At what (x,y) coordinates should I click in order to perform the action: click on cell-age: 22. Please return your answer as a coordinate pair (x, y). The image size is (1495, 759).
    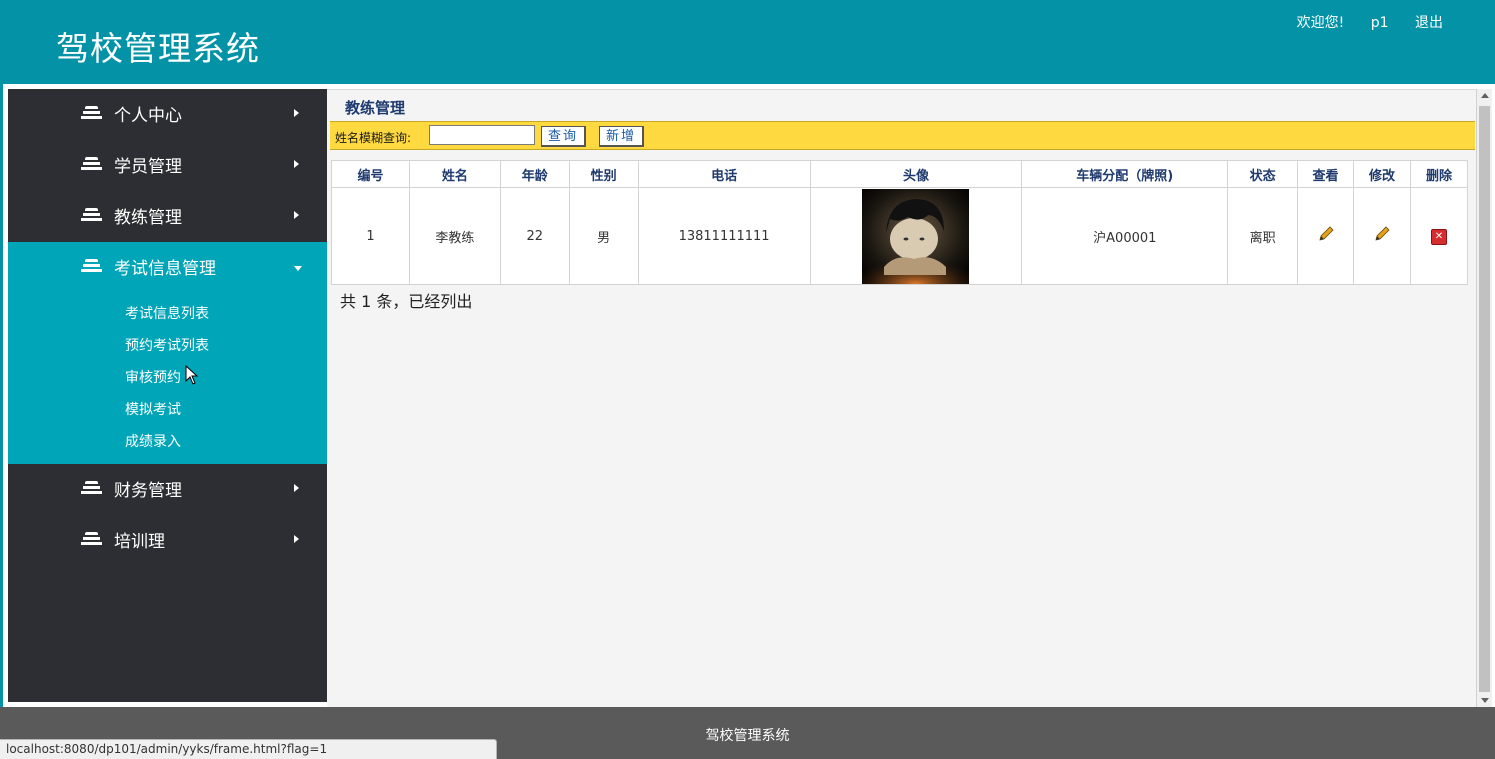
    Looking at the image, I should click on (534, 236).